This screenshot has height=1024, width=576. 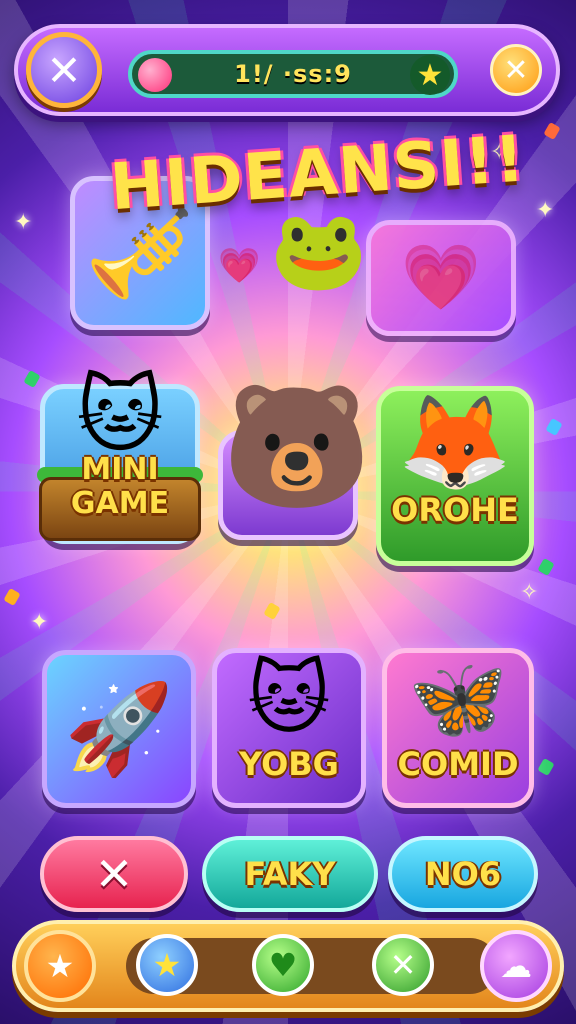 What do you see at coordinates (239, 266) in the screenshot?
I see `heart-icon: 💗` at bounding box center [239, 266].